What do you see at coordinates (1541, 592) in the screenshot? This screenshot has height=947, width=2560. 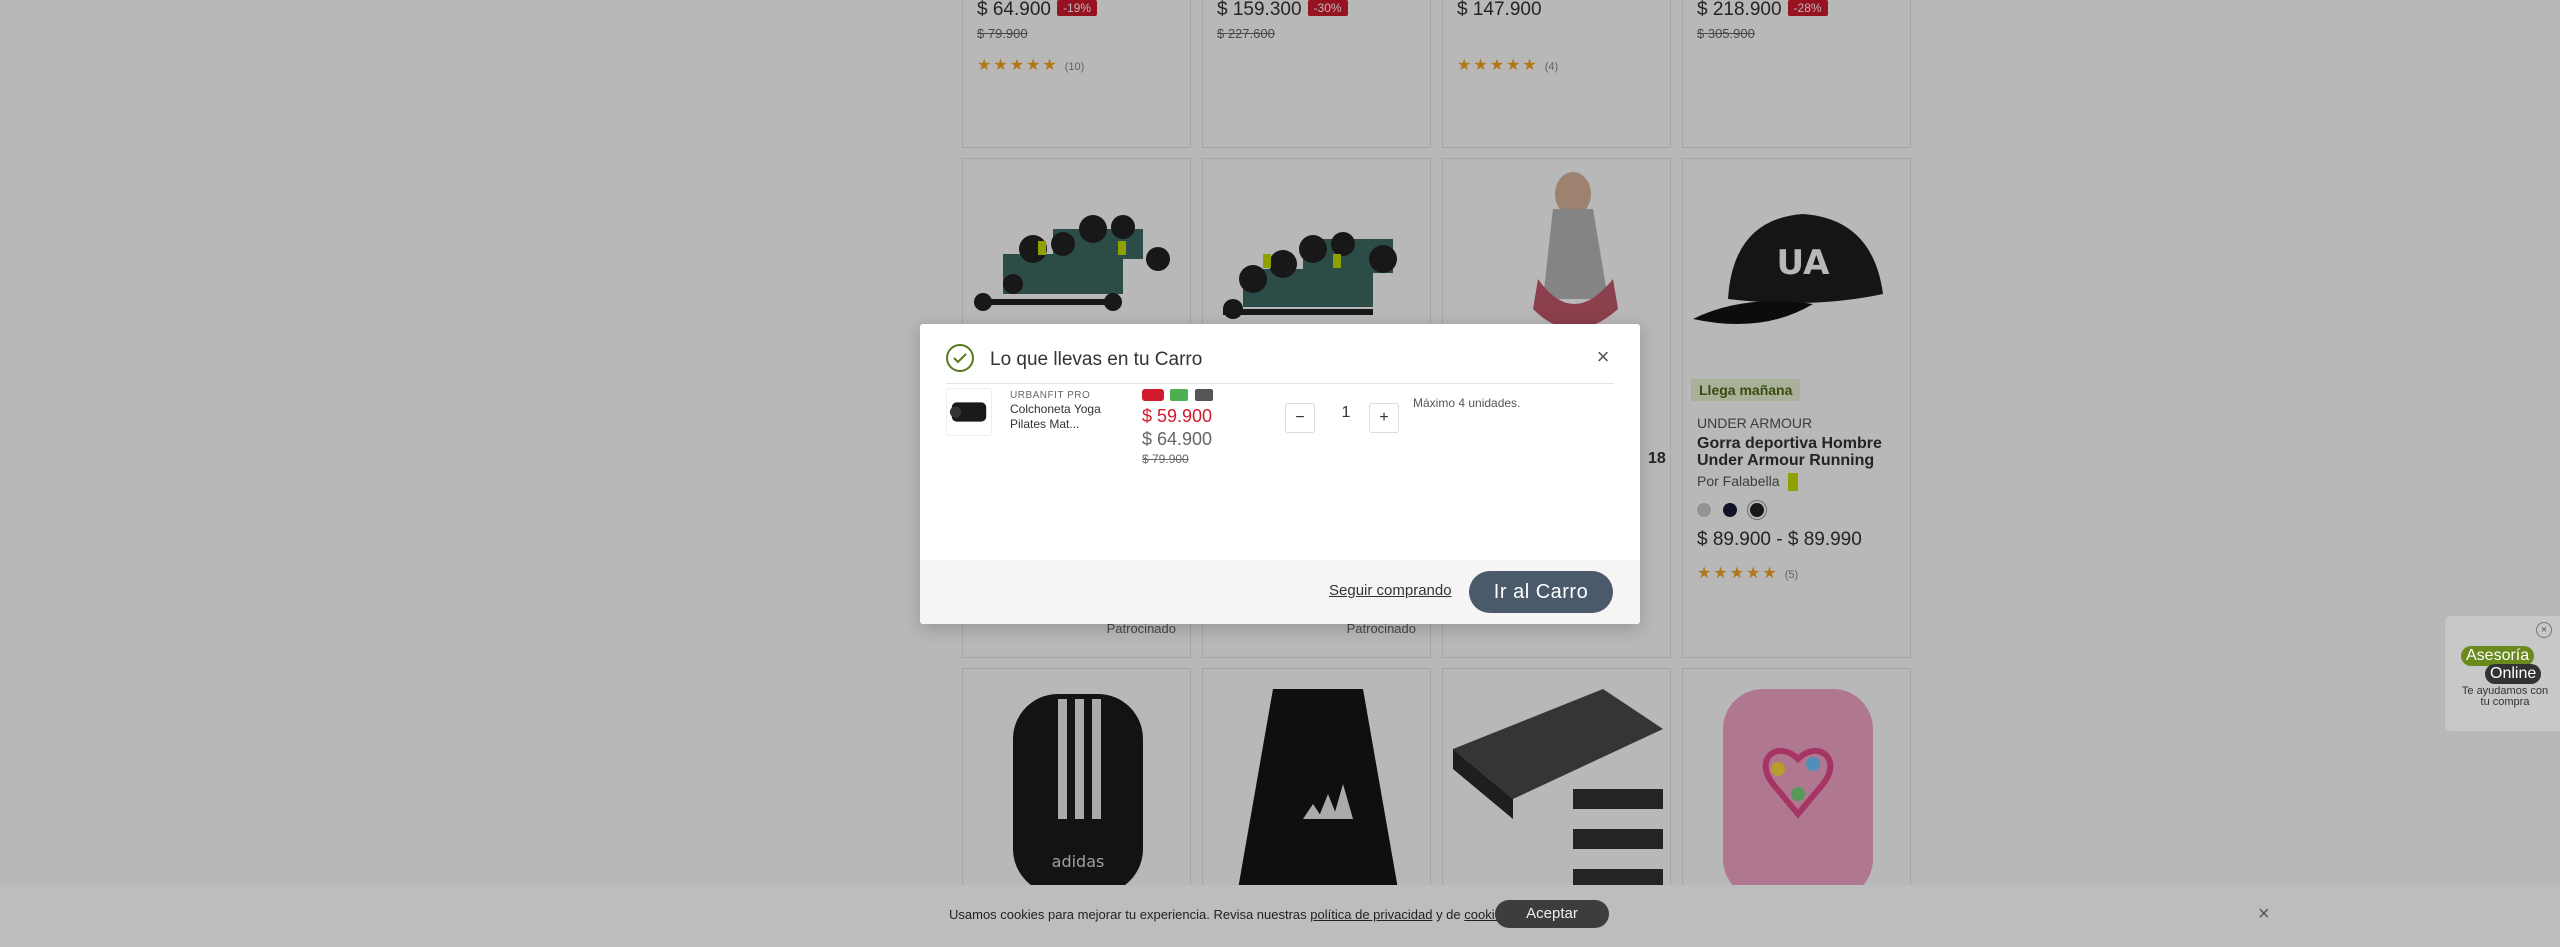 I see `go-to-cart-button: Ir al Carro` at bounding box center [1541, 592].